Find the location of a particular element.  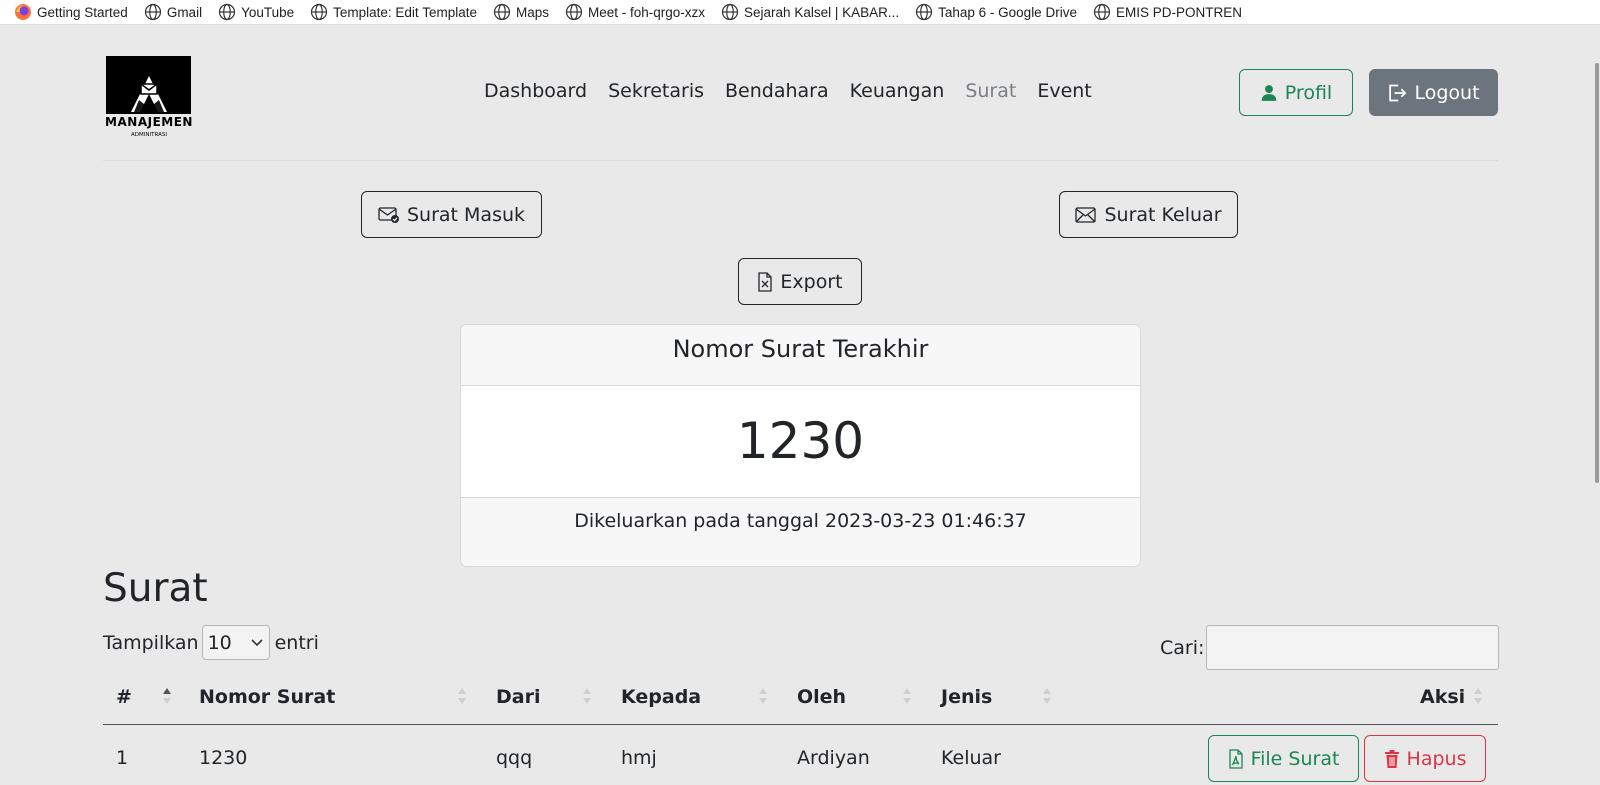

bookmark-emis: EMIS PD-PONTREN is located at coordinates (1167, 12).